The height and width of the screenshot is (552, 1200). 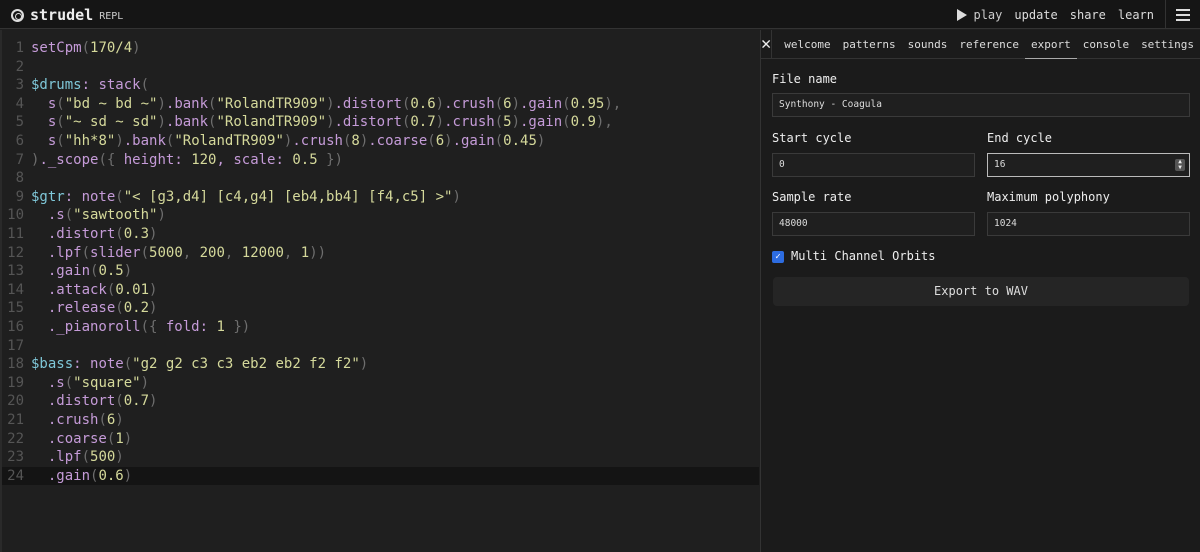 I want to click on code-line: 14 .attack(0.01), so click(x=380, y=290).